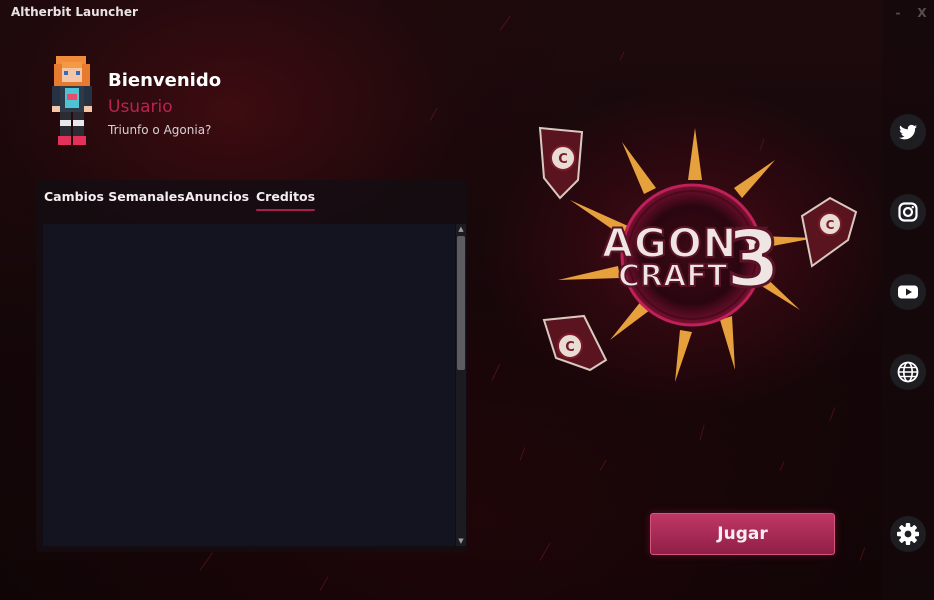 Image resolution: width=934 pixels, height=600 pixels. I want to click on active-tab-indicator, so click(286, 210).